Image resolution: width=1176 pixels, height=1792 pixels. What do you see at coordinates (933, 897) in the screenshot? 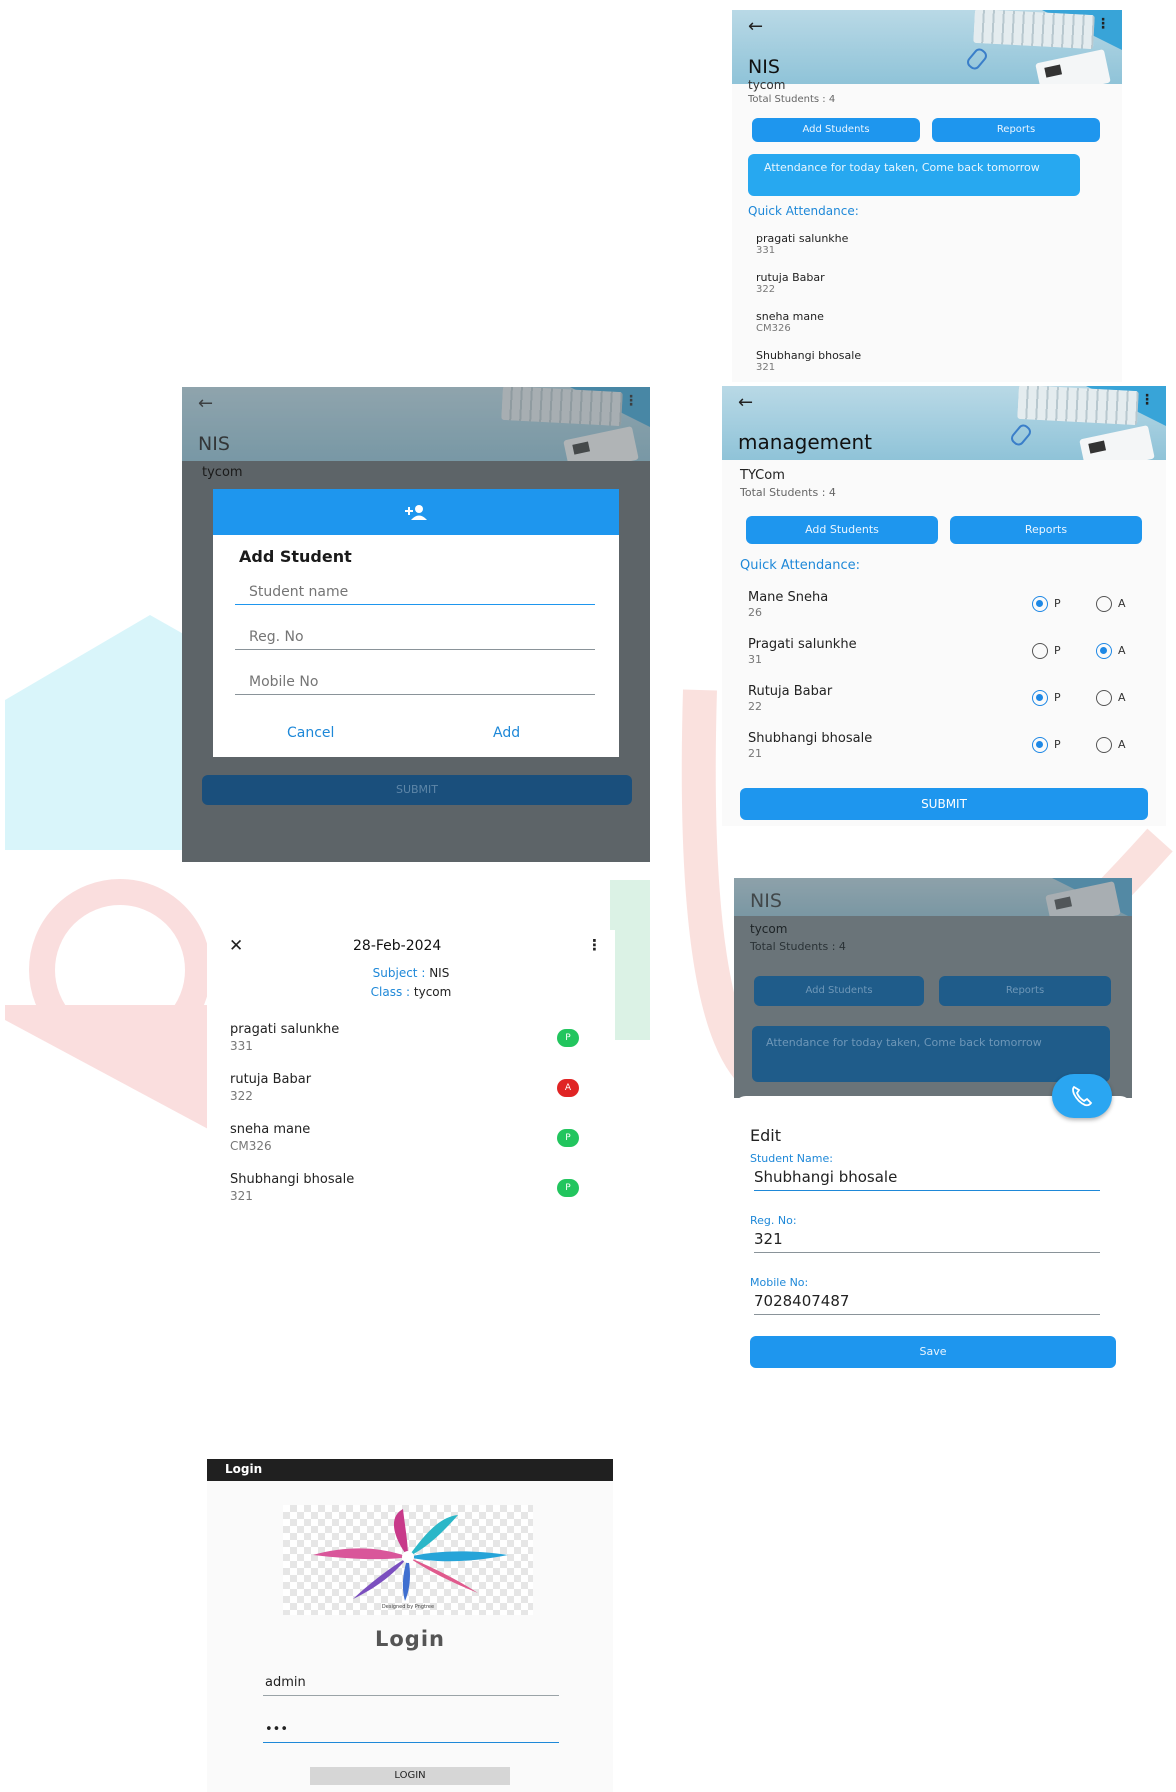
I see `app-header: NIS` at bounding box center [933, 897].